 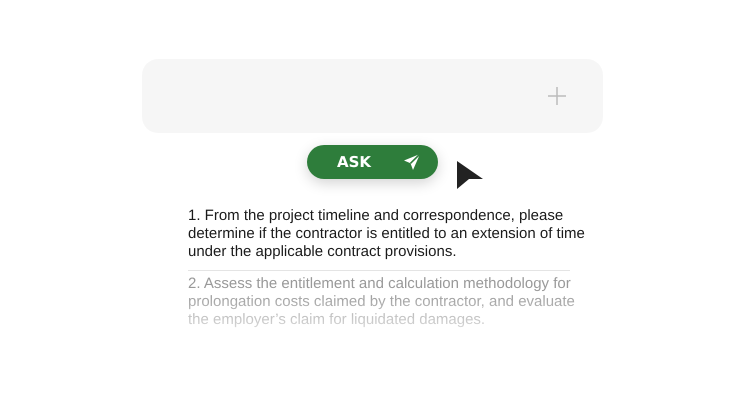 What do you see at coordinates (412, 162) in the screenshot?
I see `send-icon` at bounding box center [412, 162].